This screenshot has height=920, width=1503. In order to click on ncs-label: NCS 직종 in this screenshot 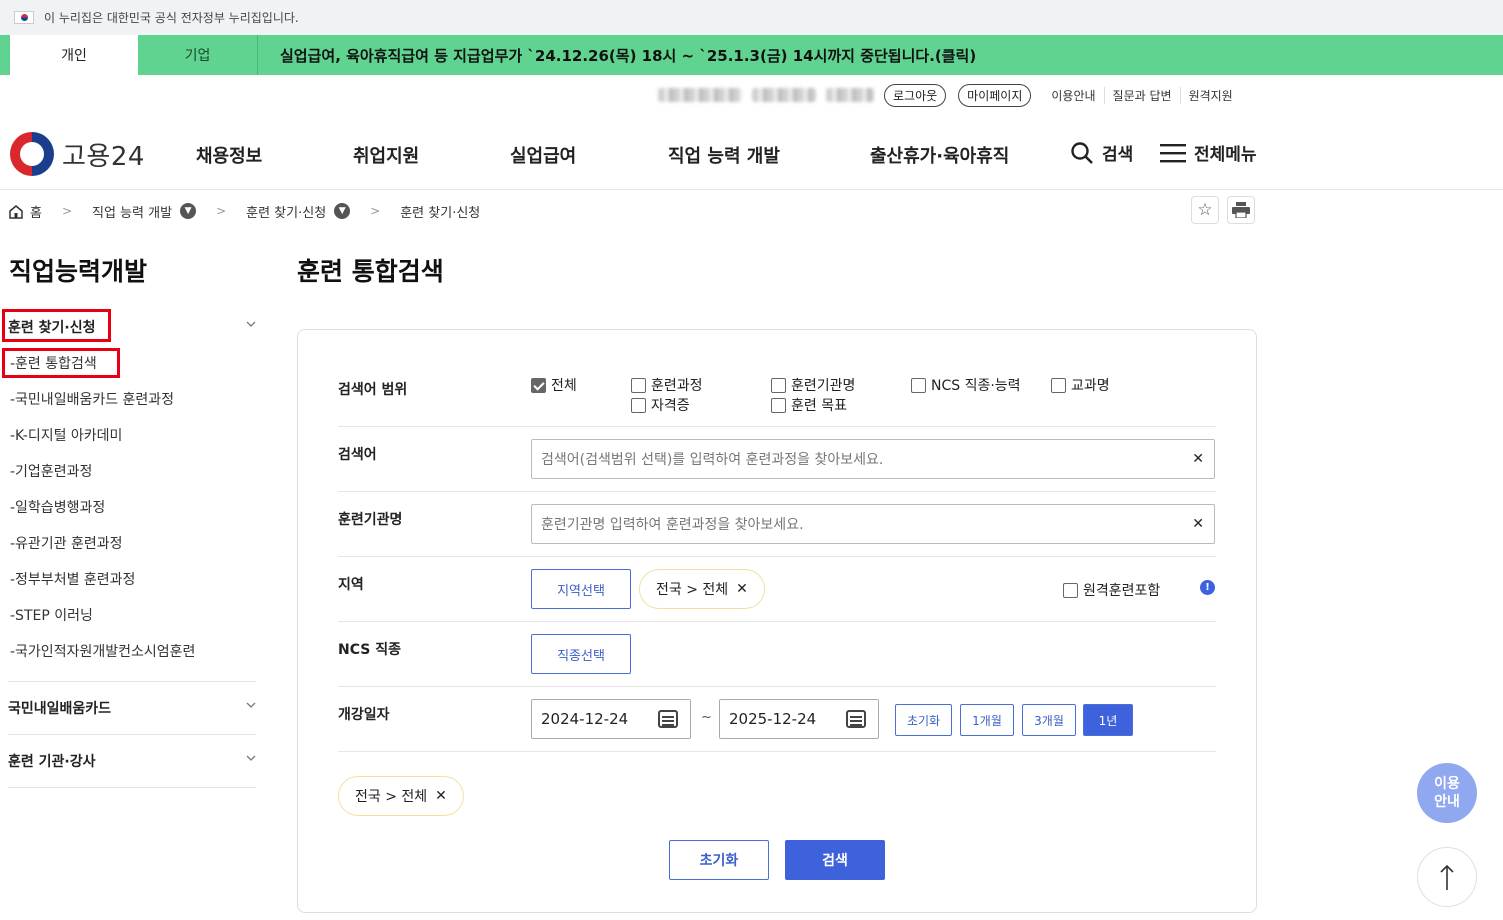, I will do `click(369, 650)`.